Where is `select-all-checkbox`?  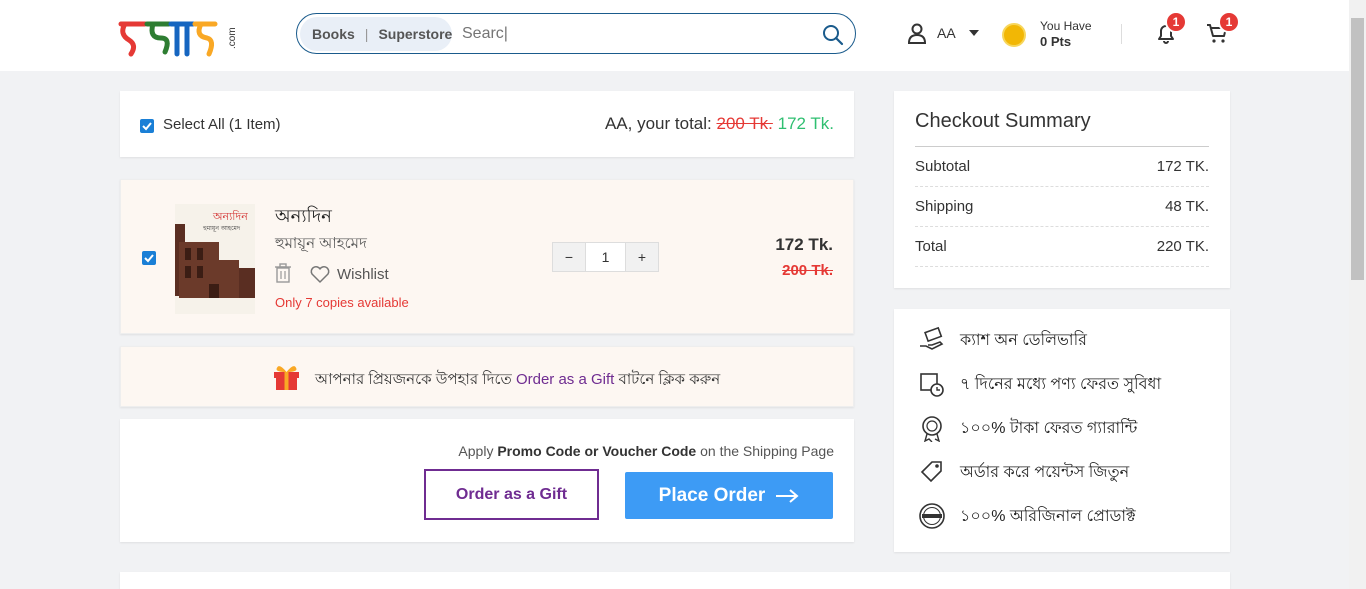 select-all-checkbox is located at coordinates (147, 126).